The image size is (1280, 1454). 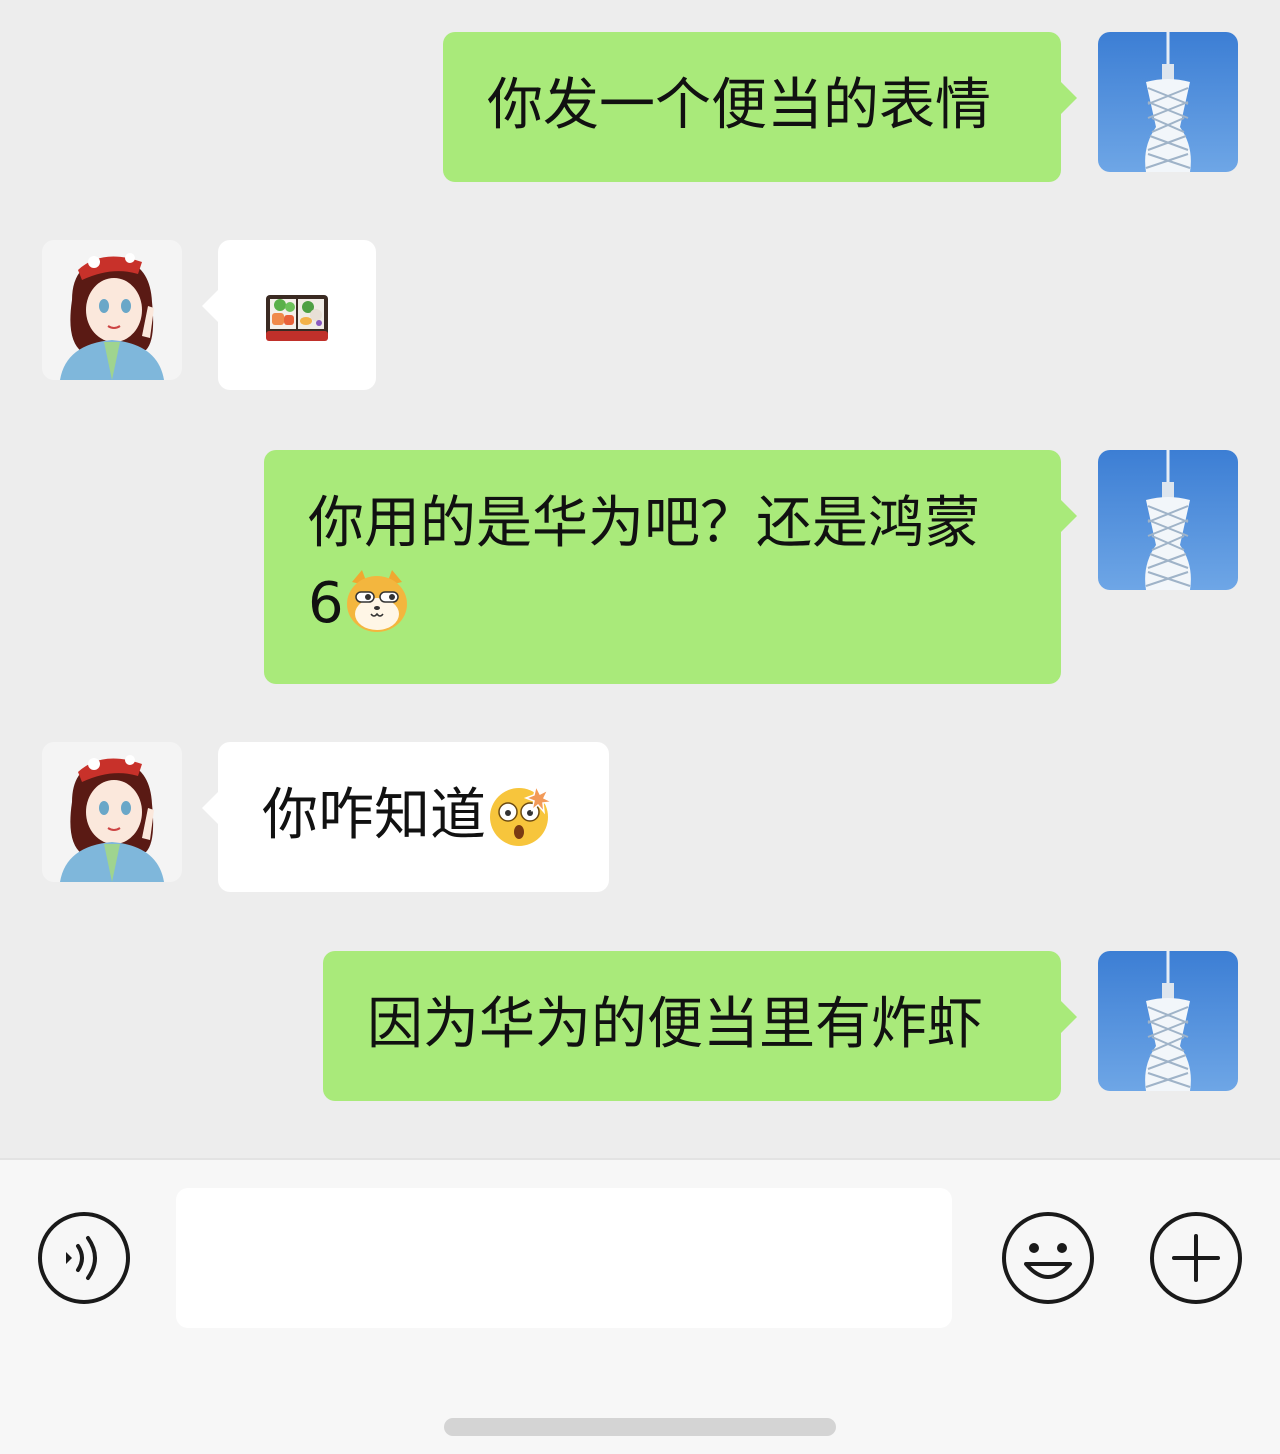 I want to click on voice-button, so click(x=84, y=1258).